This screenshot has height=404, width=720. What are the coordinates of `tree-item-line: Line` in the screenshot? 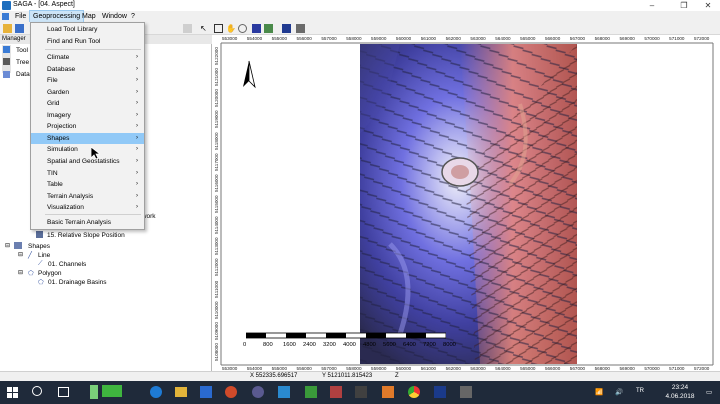 It's located at (44, 255).